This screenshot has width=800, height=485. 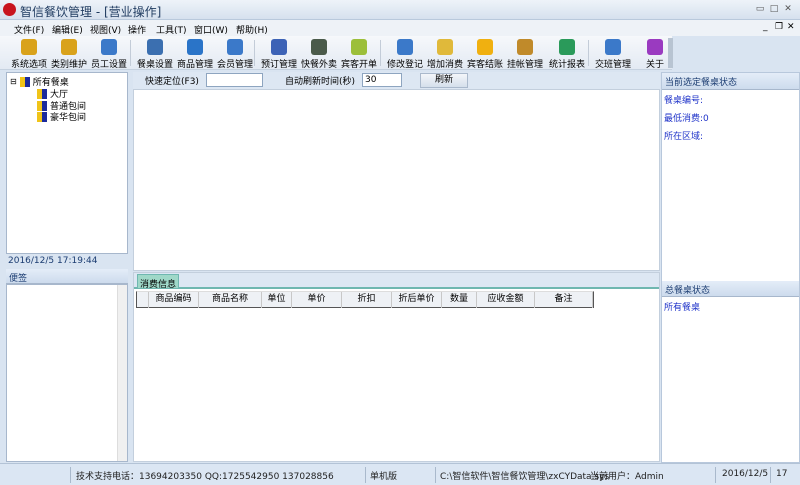 What do you see at coordinates (779, 27) in the screenshot?
I see `mdi-restore-icon: ❐` at bounding box center [779, 27].